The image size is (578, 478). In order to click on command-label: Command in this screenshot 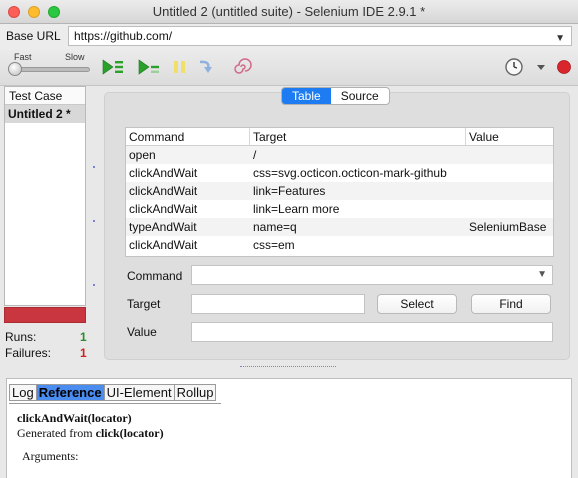, I will do `click(155, 276)`.